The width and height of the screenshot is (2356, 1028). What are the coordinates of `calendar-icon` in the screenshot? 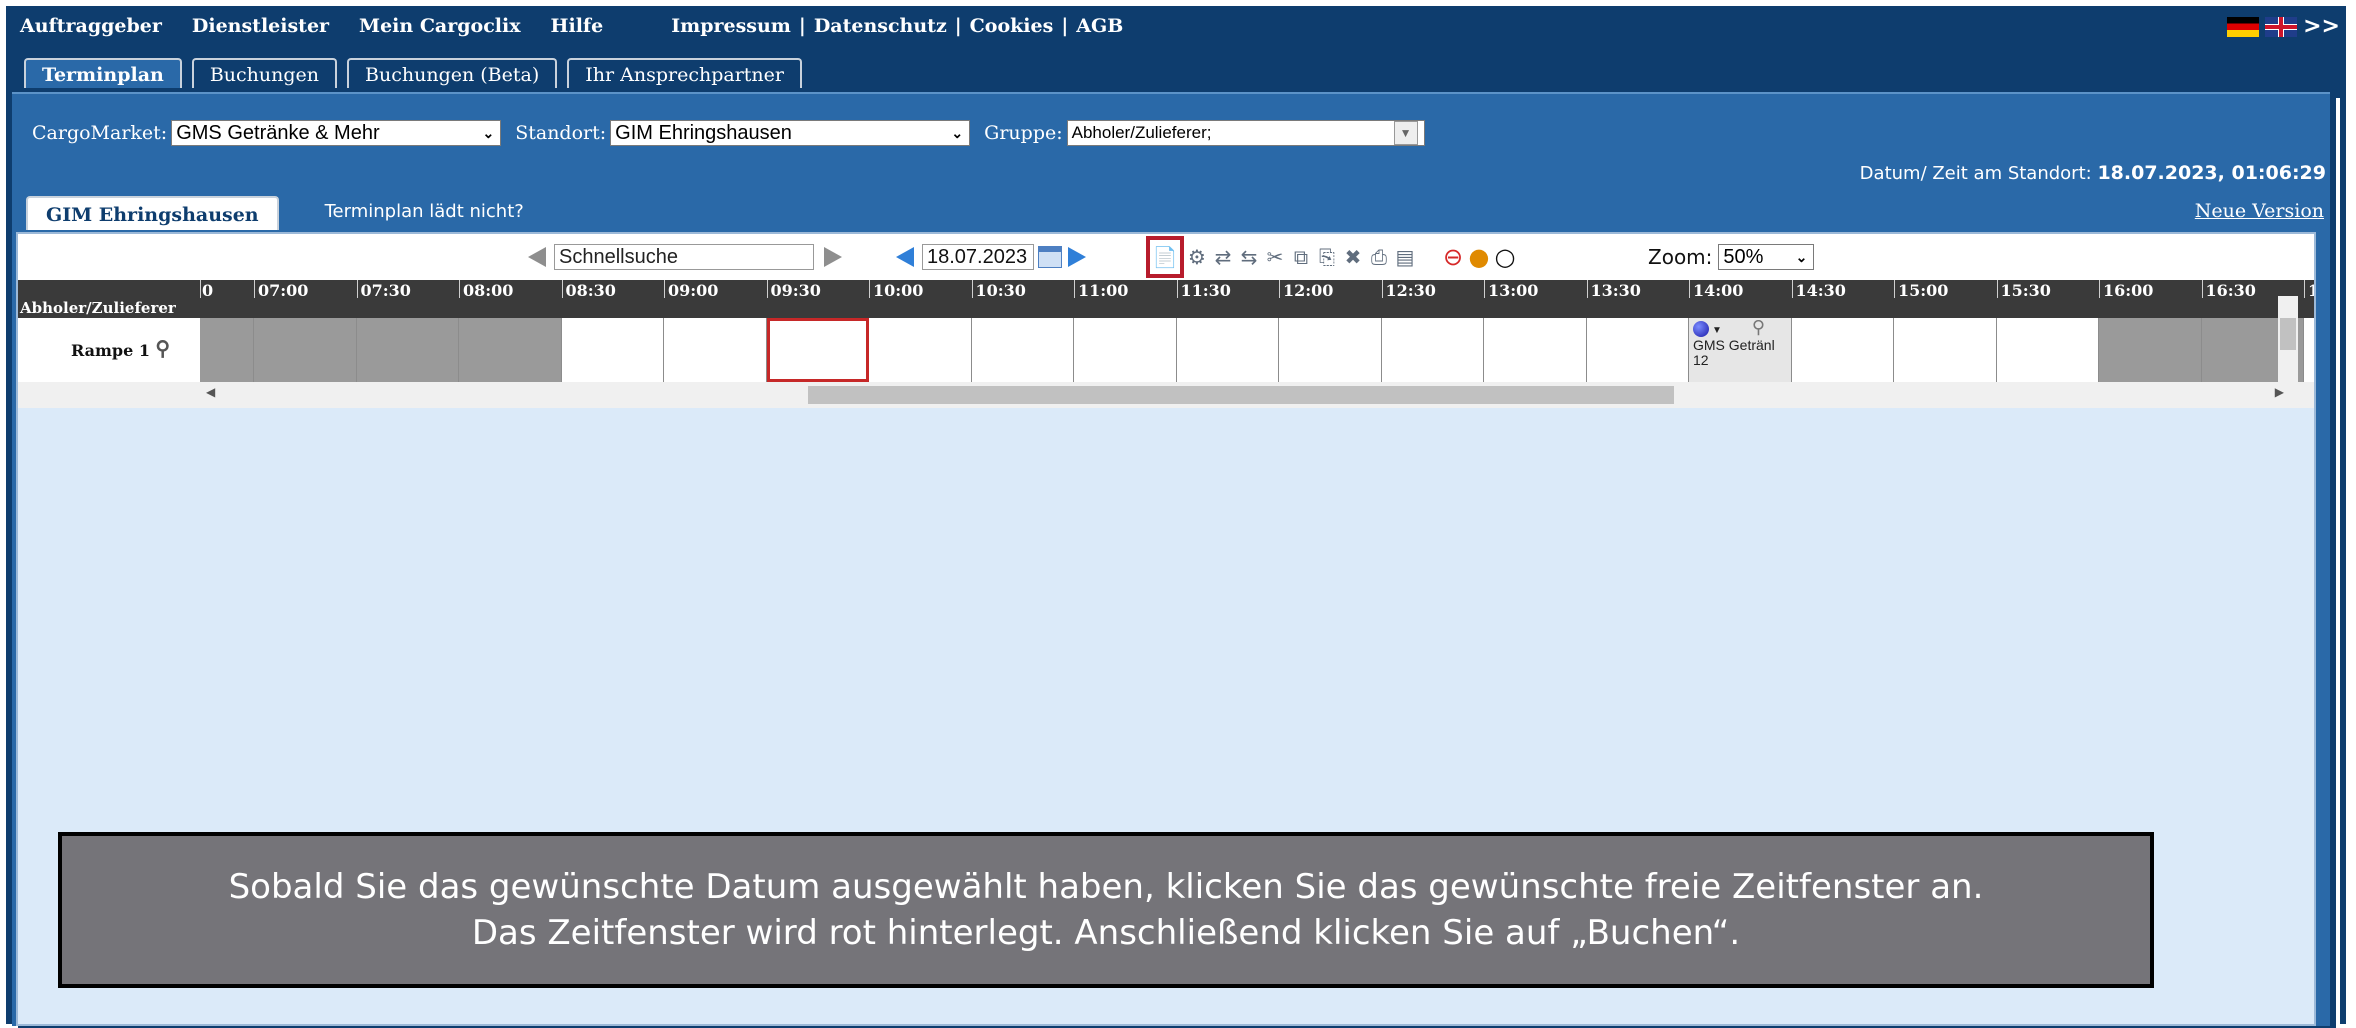 It's located at (1050, 257).